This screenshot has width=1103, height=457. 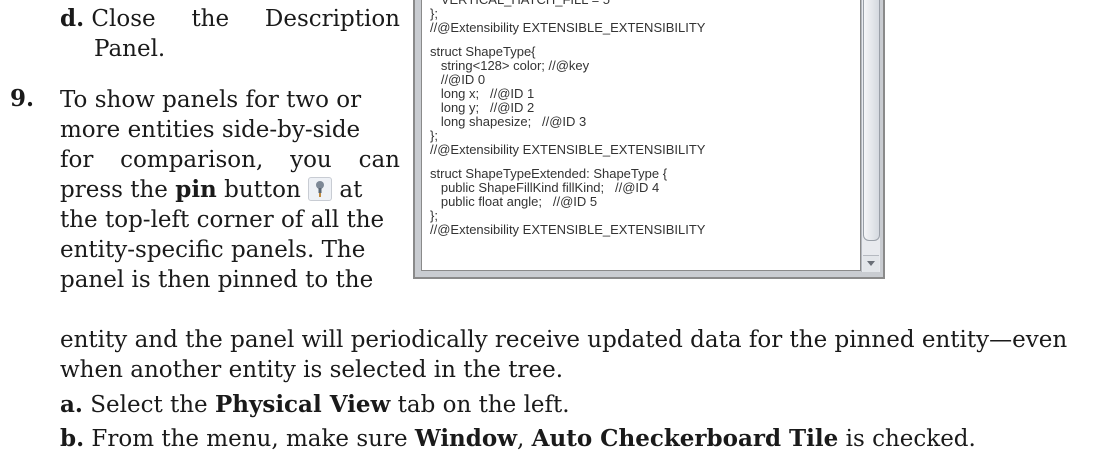 What do you see at coordinates (545, 187) in the screenshot?
I see `code-line: public ShapeFillKind fillKind; //@ID 4` at bounding box center [545, 187].